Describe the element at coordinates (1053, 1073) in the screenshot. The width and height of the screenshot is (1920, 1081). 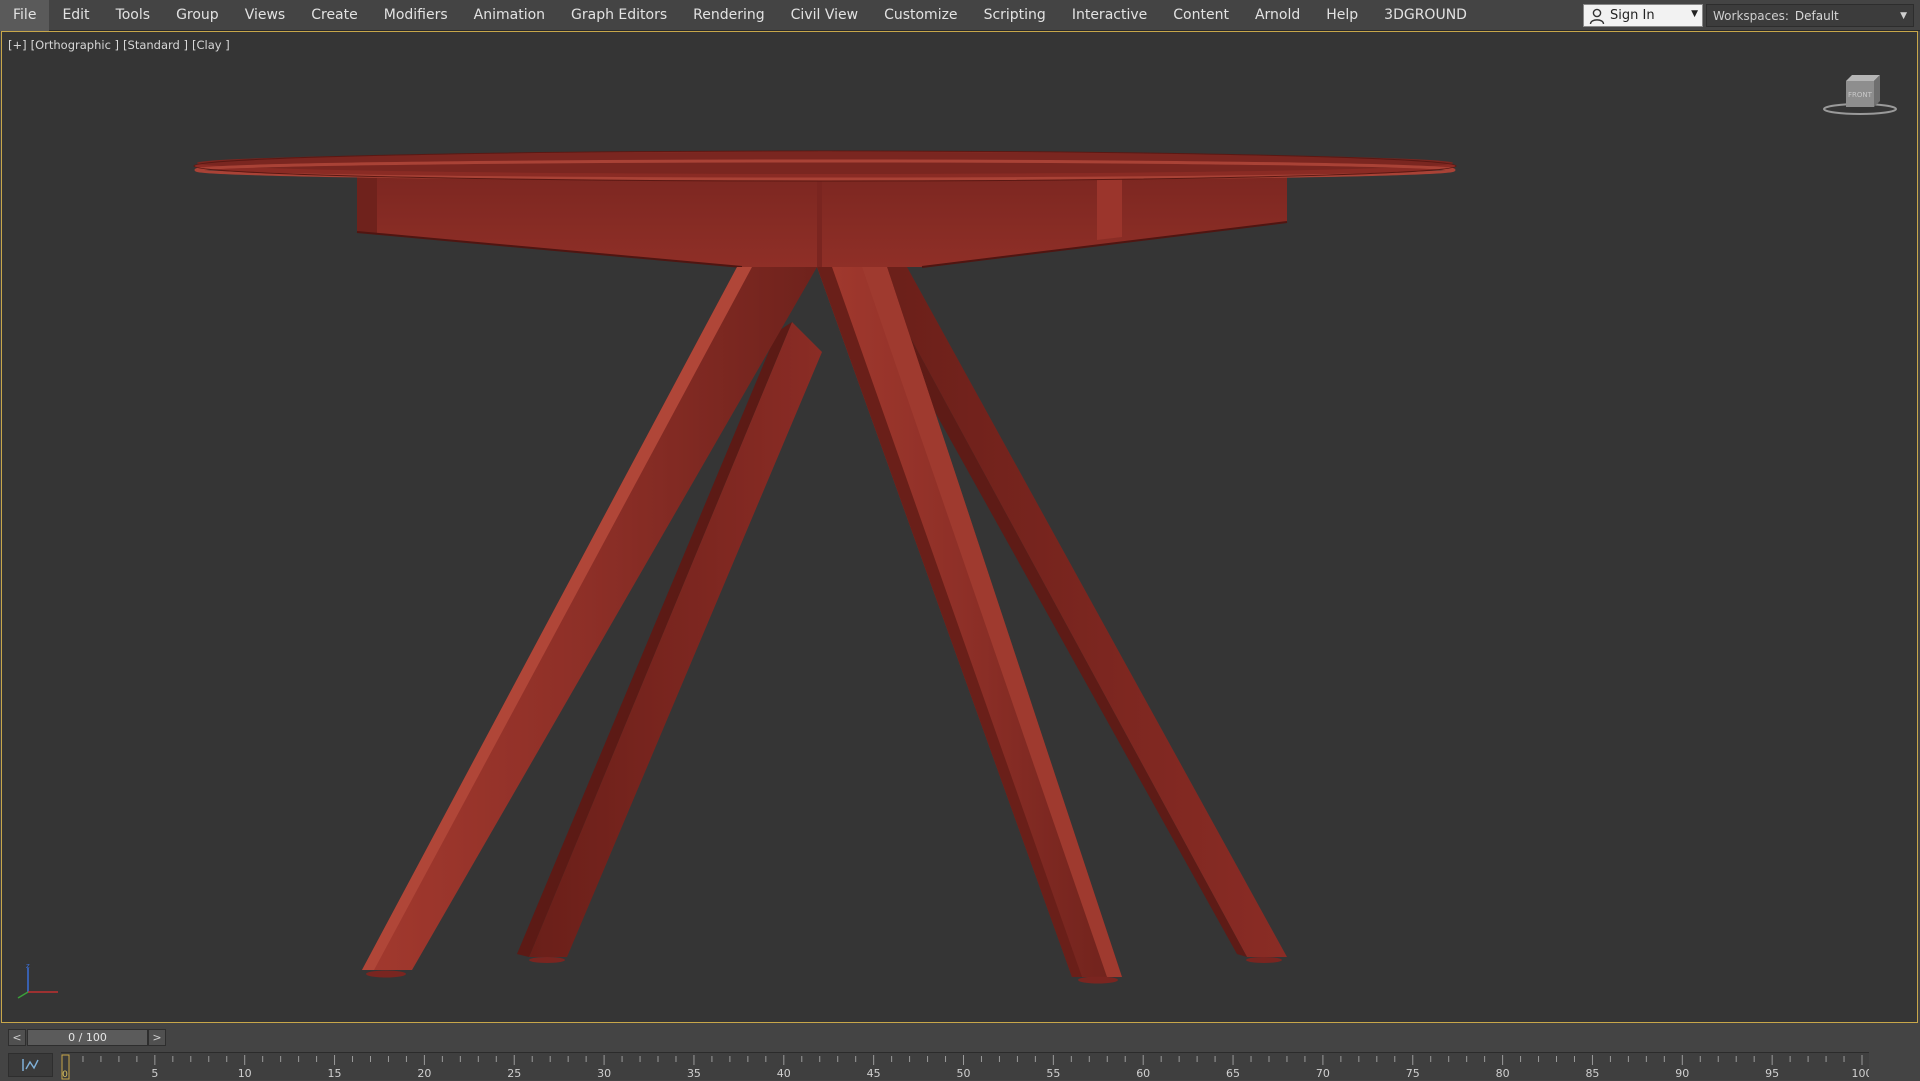
I see `ruler-label: 55` at that location.